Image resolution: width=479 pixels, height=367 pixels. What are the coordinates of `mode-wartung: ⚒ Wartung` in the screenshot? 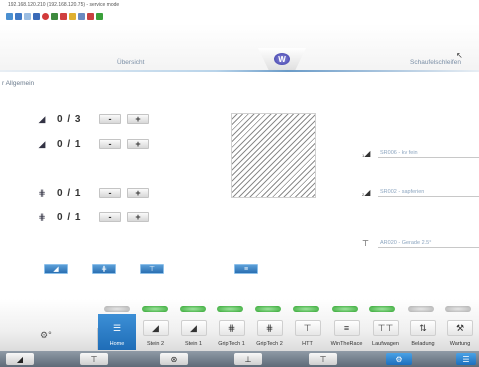 It's located at (460, 332).